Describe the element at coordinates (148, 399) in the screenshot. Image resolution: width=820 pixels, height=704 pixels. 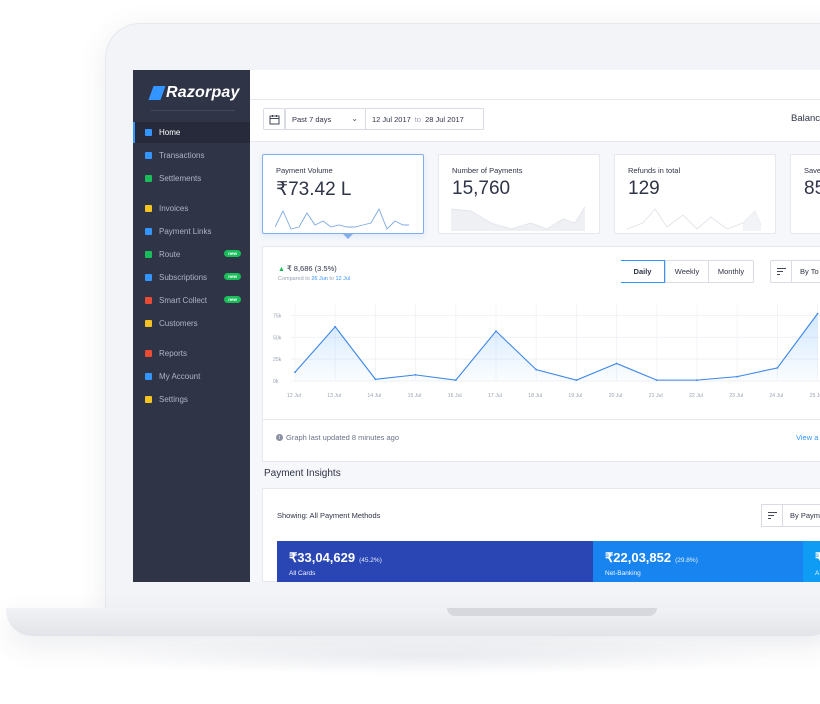
I see `settings-icon` at that location.